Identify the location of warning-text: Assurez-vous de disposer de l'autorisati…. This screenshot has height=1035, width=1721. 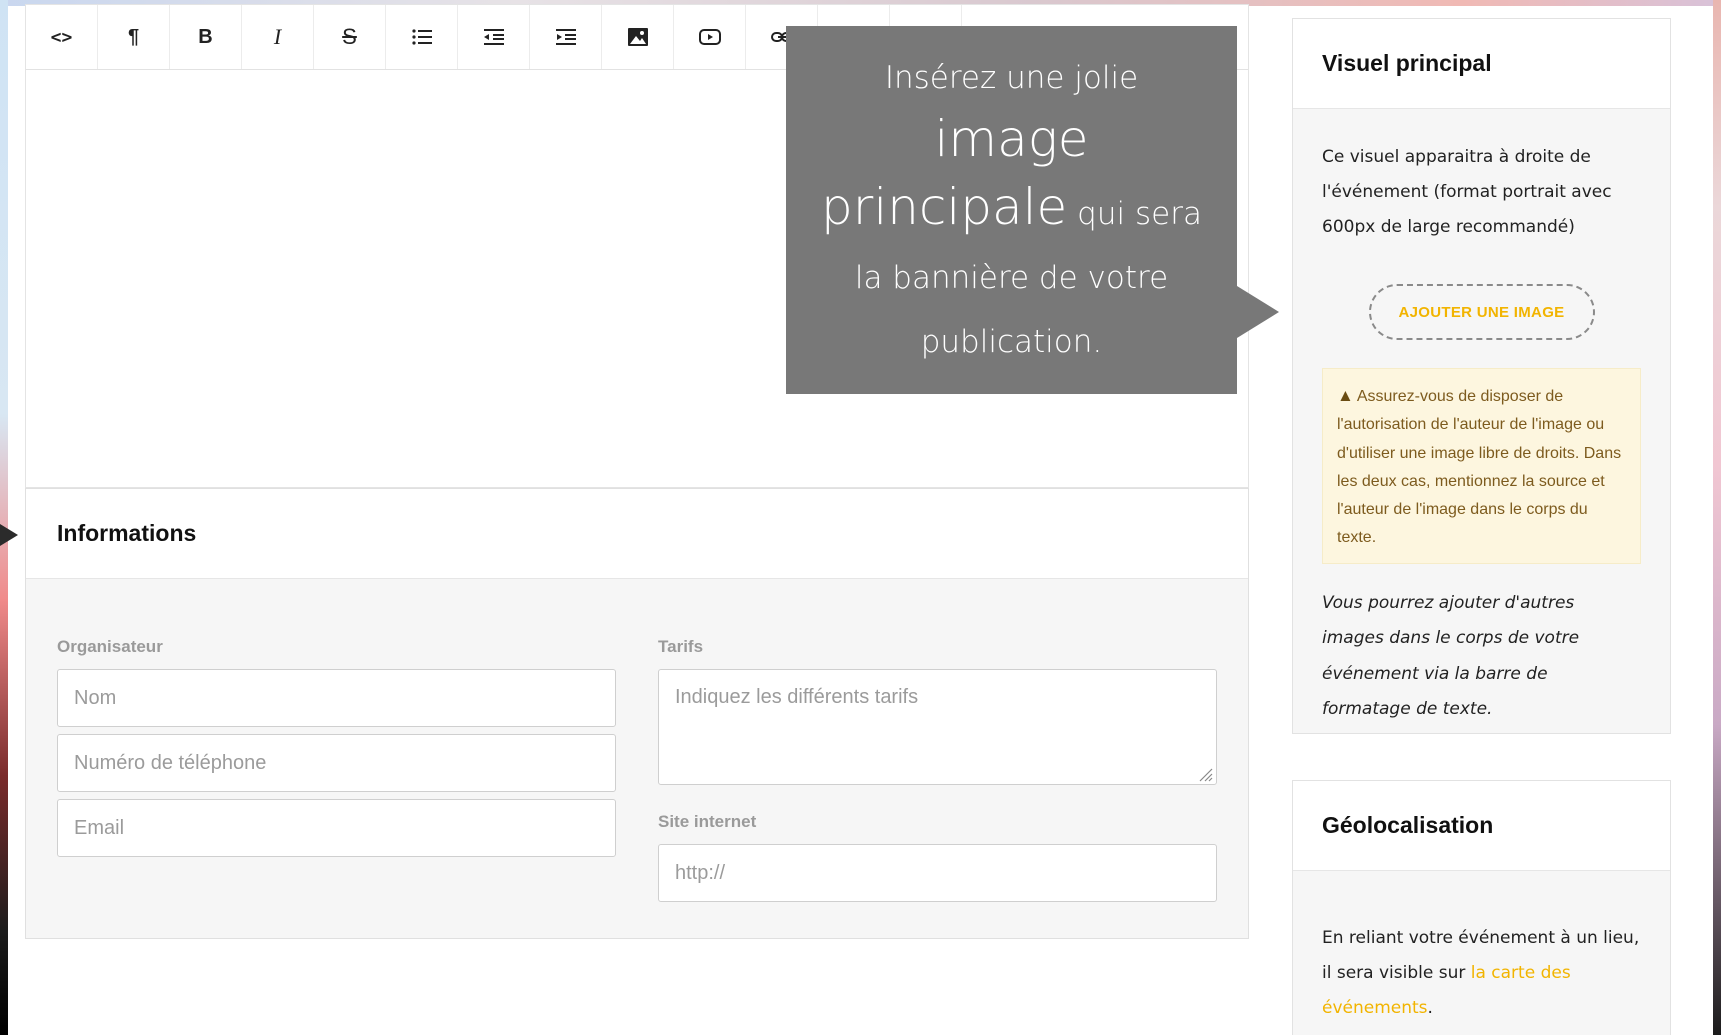
(1479, 467).